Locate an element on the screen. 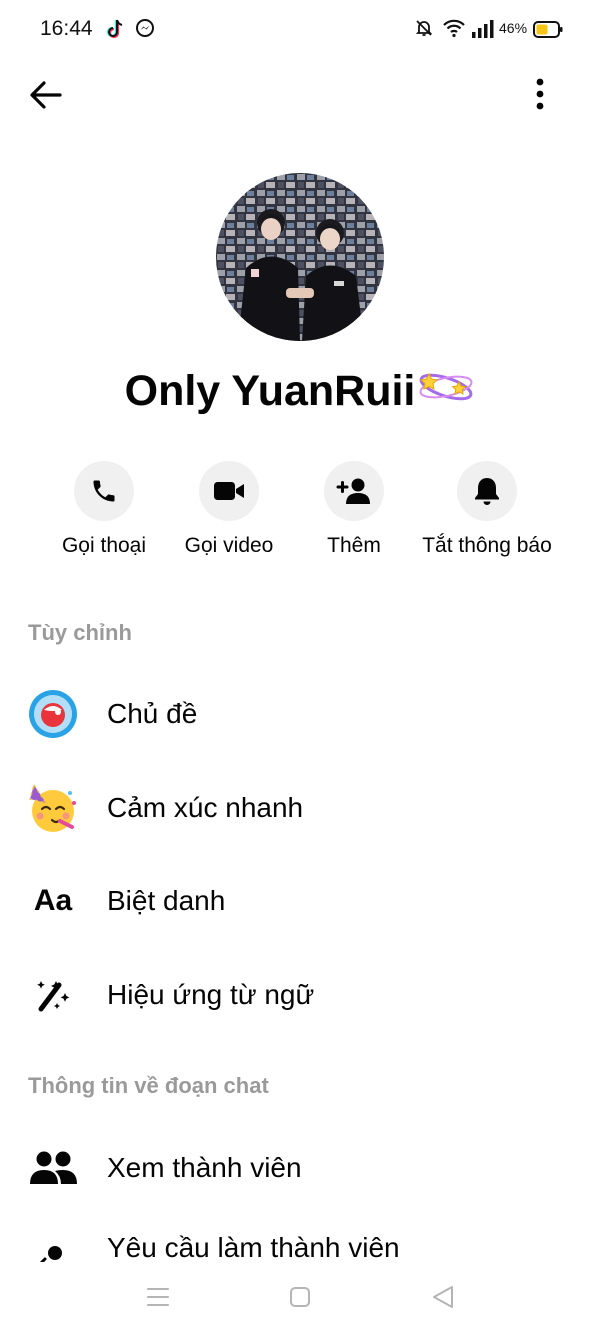 Image resolution: width=600 pixels, height=1333 pixels. view-members-row: Xem thành viên is located at coordinates (300, 1168).